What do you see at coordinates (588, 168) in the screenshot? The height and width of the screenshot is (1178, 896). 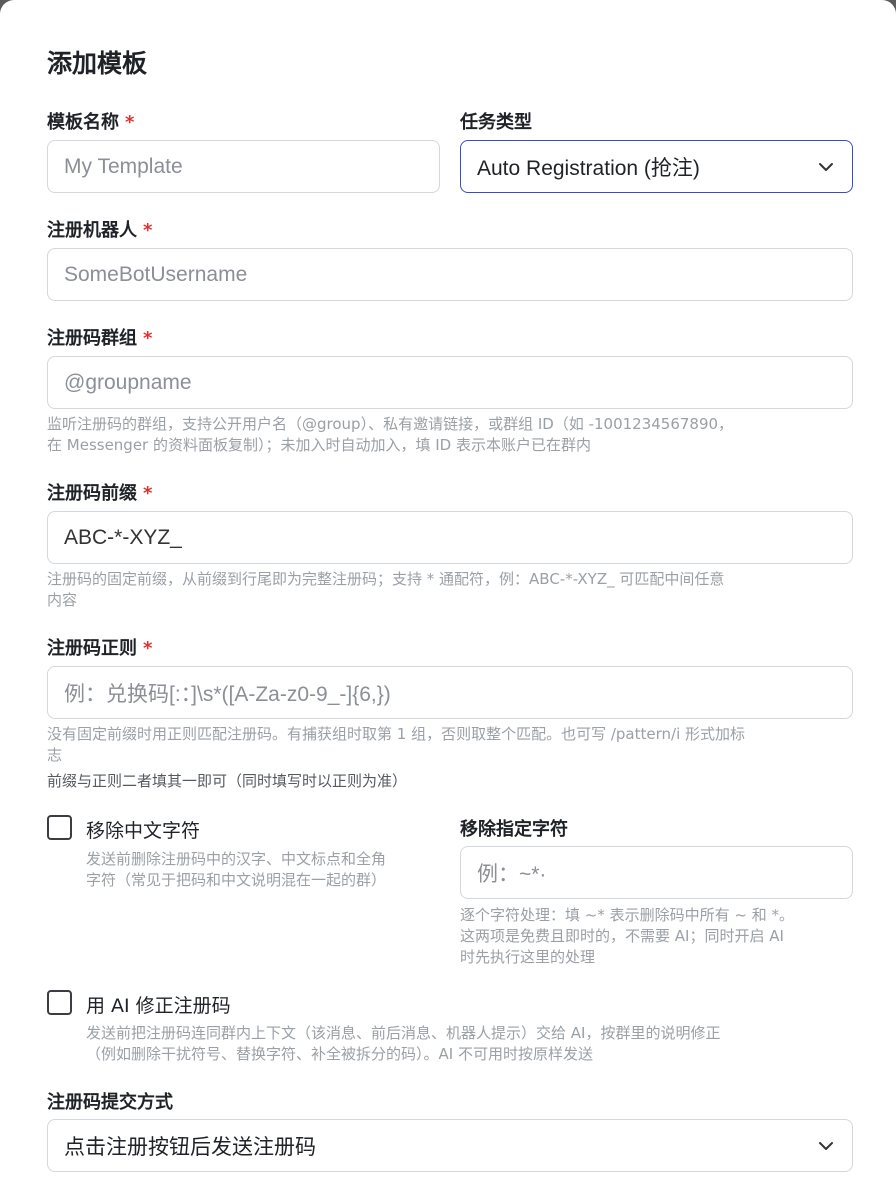 I see `task-type-value: Auto Registration (抢注)` at bounding box center [588, 168].